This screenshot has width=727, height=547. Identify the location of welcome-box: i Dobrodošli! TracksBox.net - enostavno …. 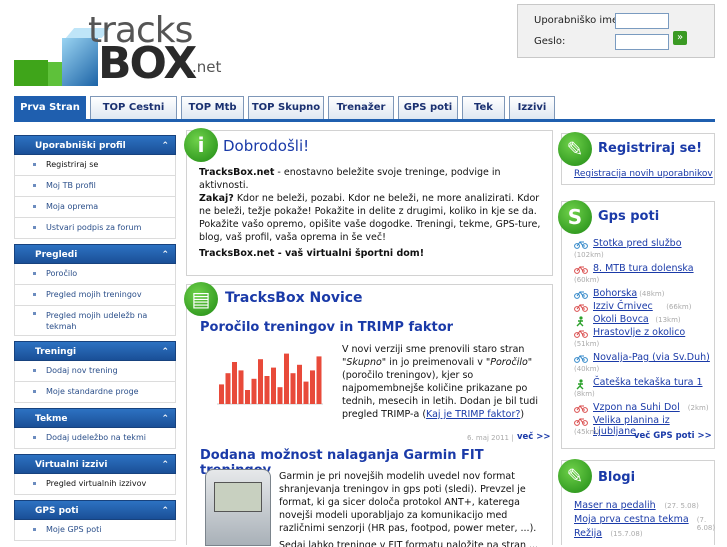
(368, 202).